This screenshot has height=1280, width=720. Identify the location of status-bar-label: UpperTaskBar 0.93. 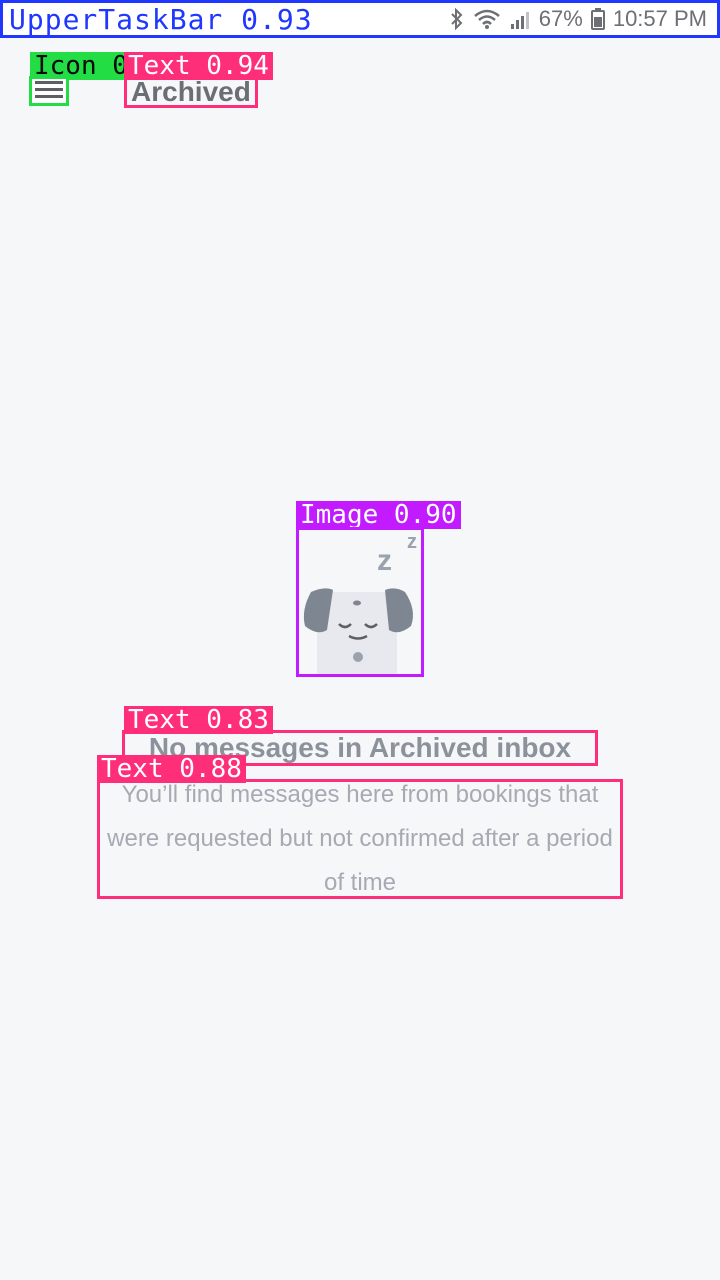
(161, 19).